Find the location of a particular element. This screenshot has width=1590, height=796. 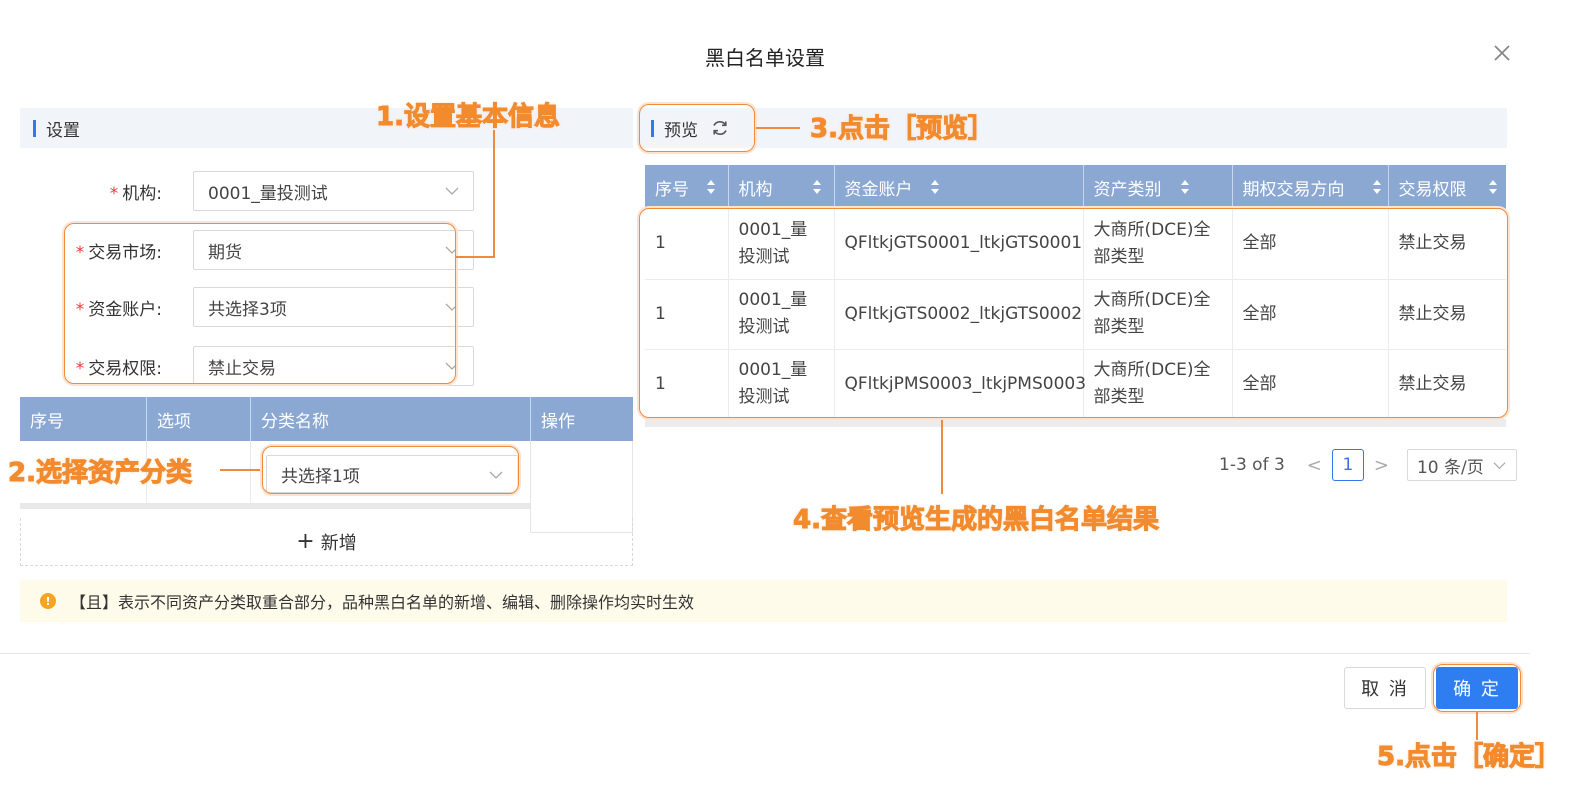

org-label-text: 机构: is located at coordinates (142, 193).